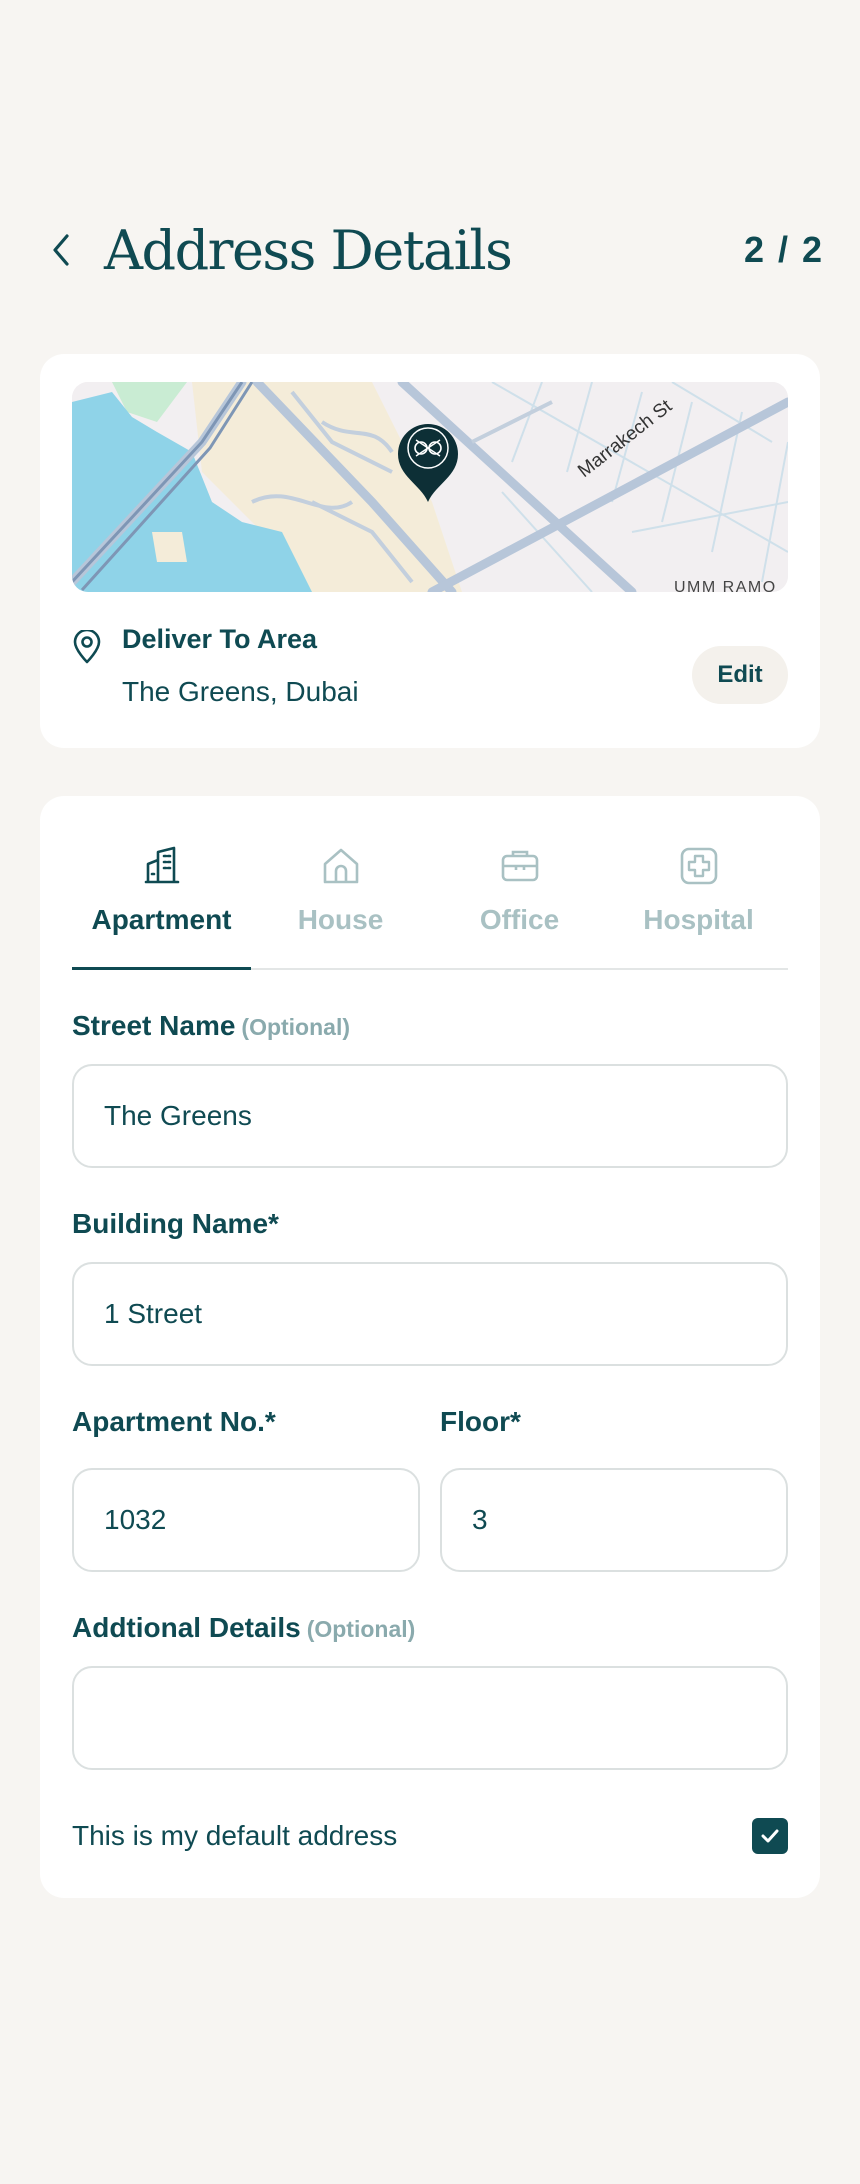 Image resolution: width=860 pixels, height=2184 pixels. I want to click on location-pin-icon, so click(87, 647).